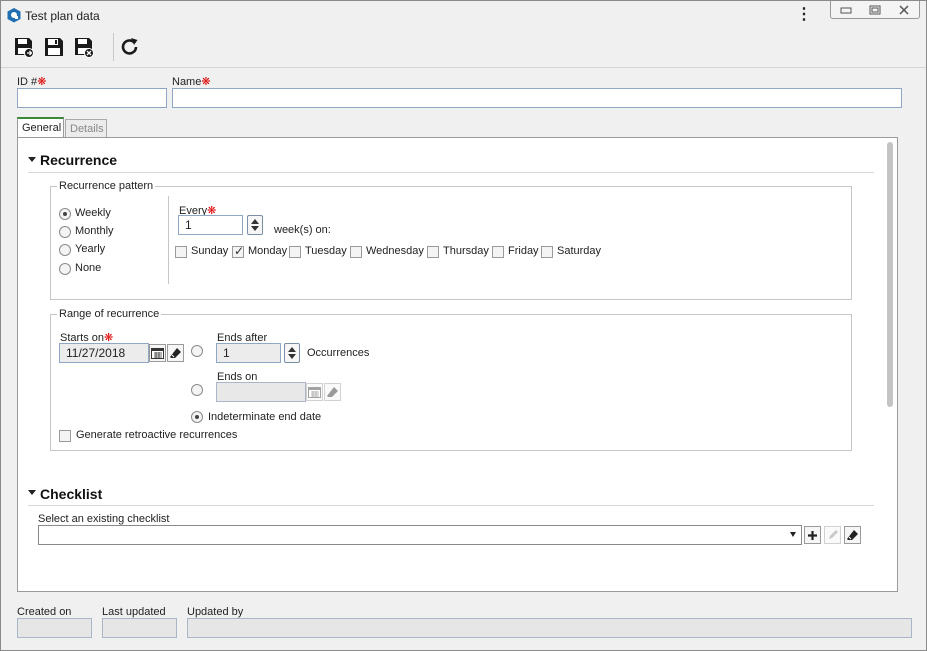 Image resolution: width=927 pixels, height=651 pixels. Describe the element at coordinates (130, 47) in the screenshot. I see `refresh-button` at that location.